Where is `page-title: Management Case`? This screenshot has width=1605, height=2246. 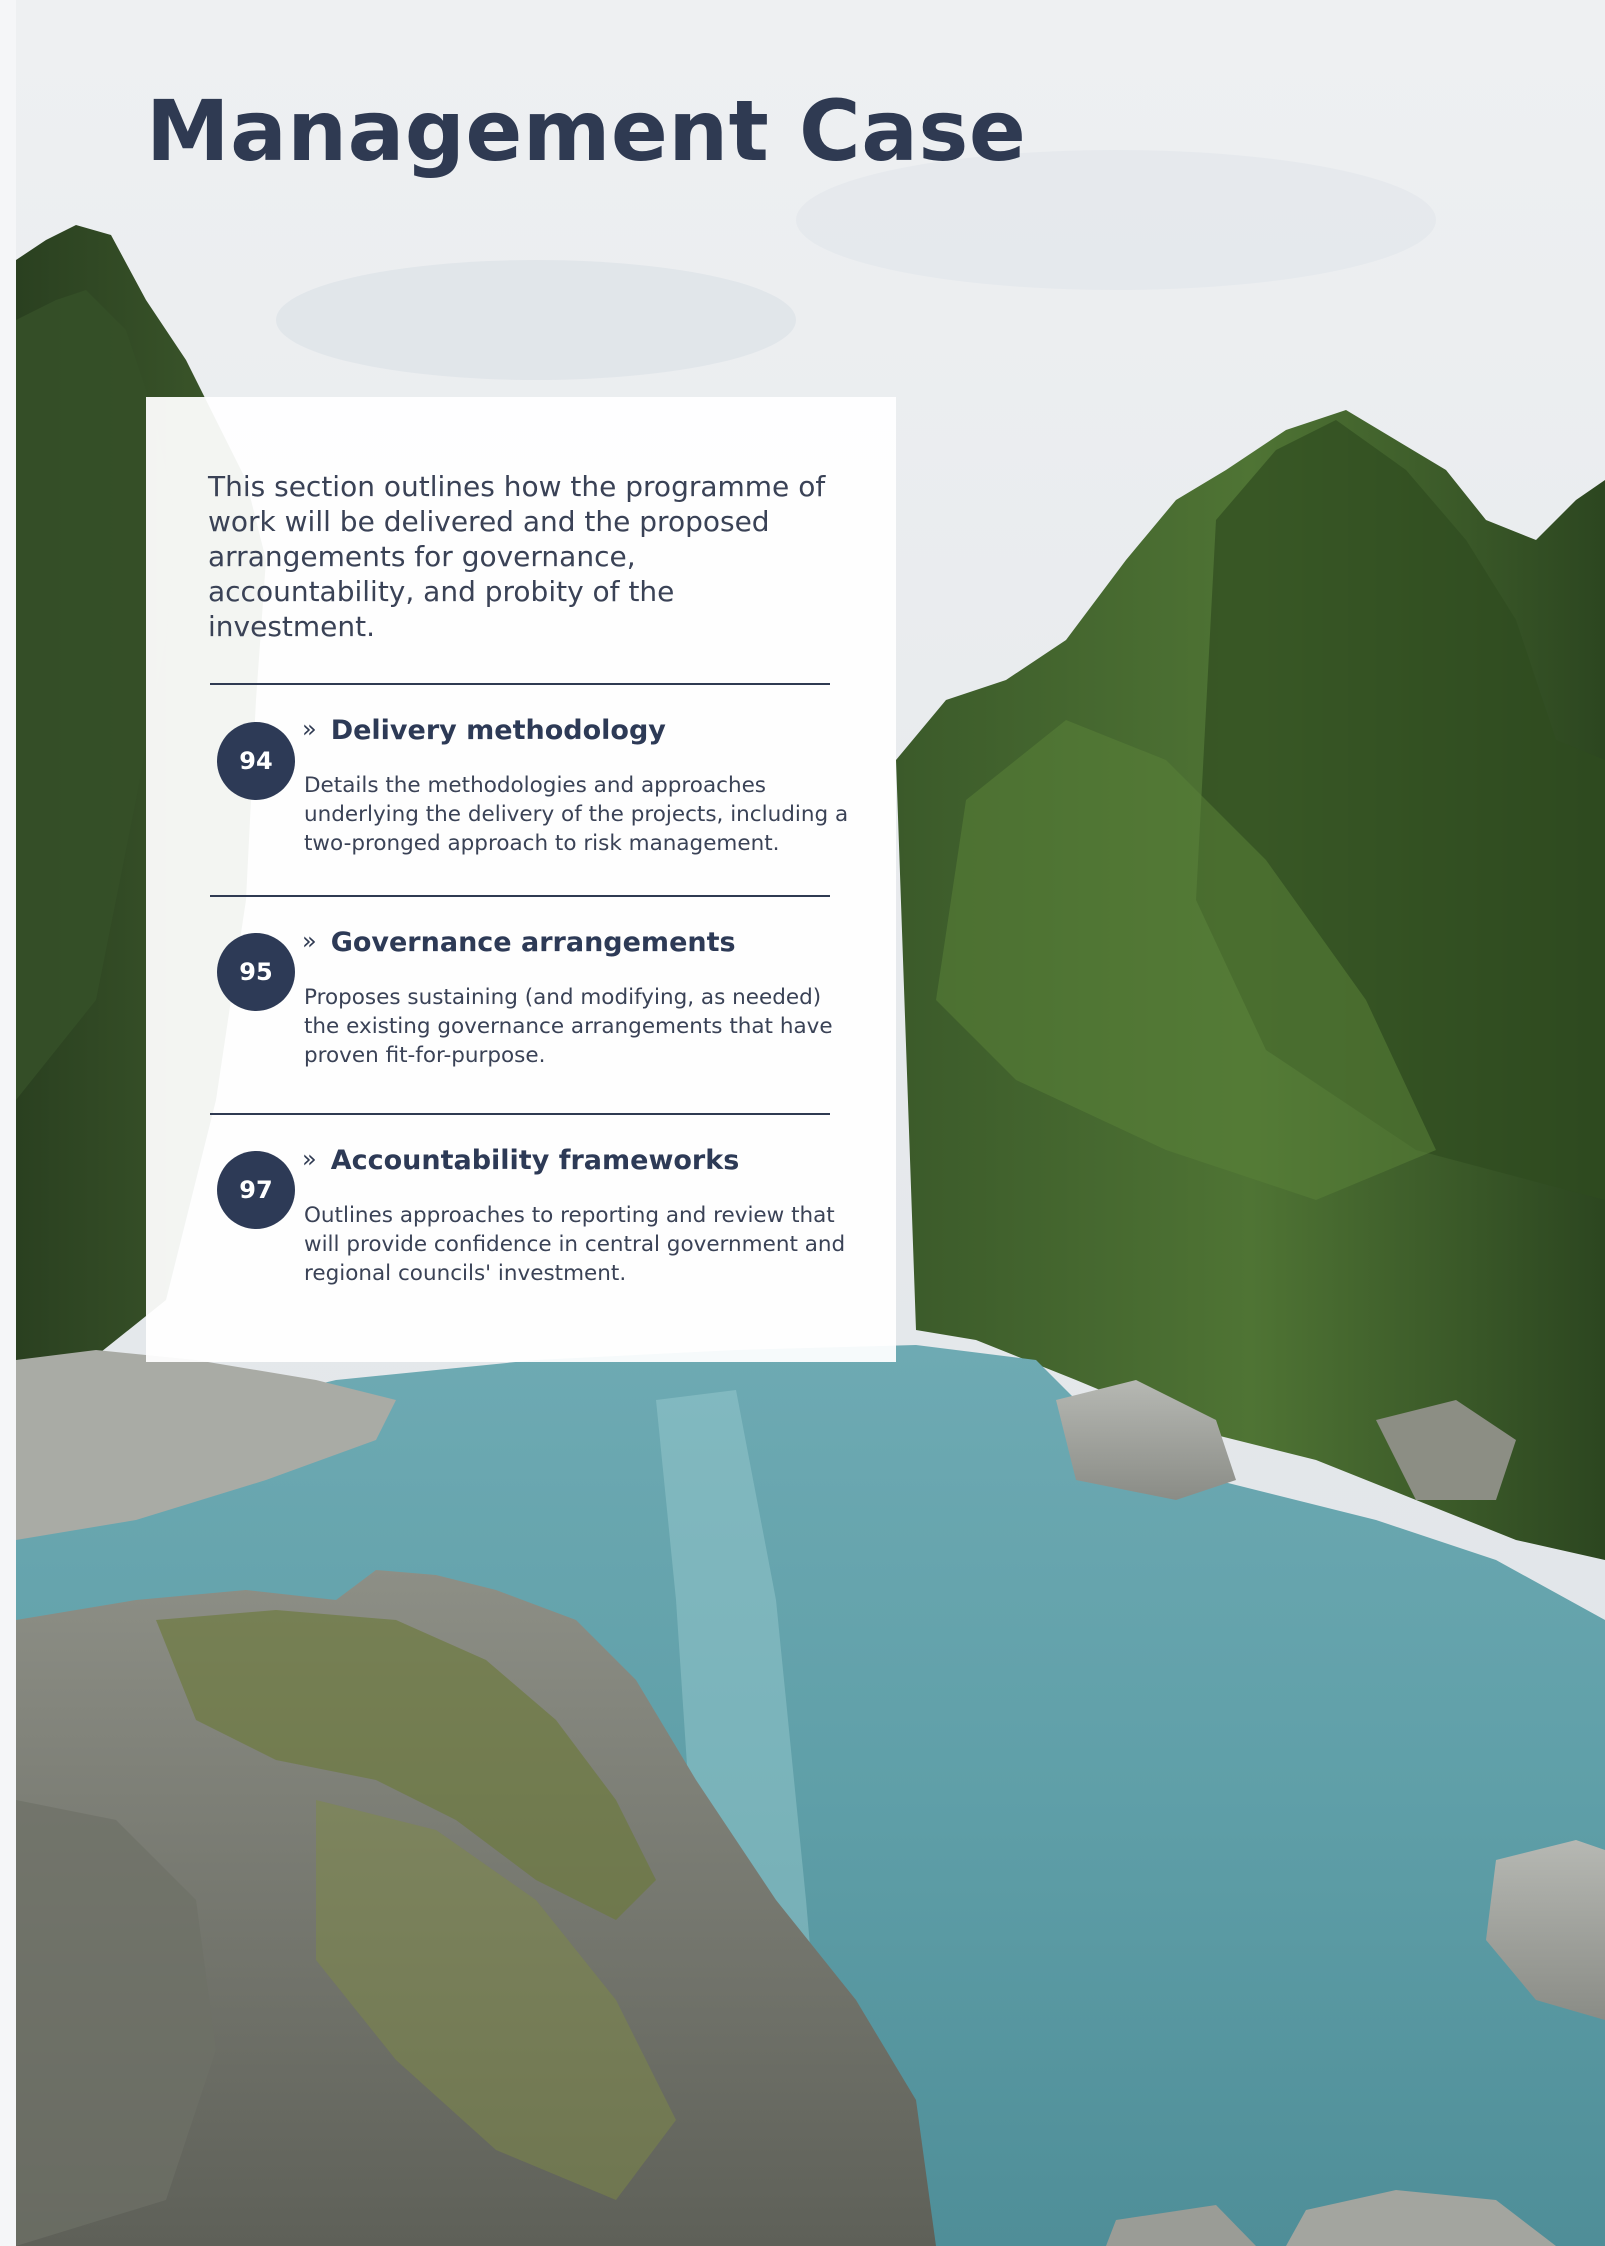 page-title: Management Case is located at coordinates (586, 131).